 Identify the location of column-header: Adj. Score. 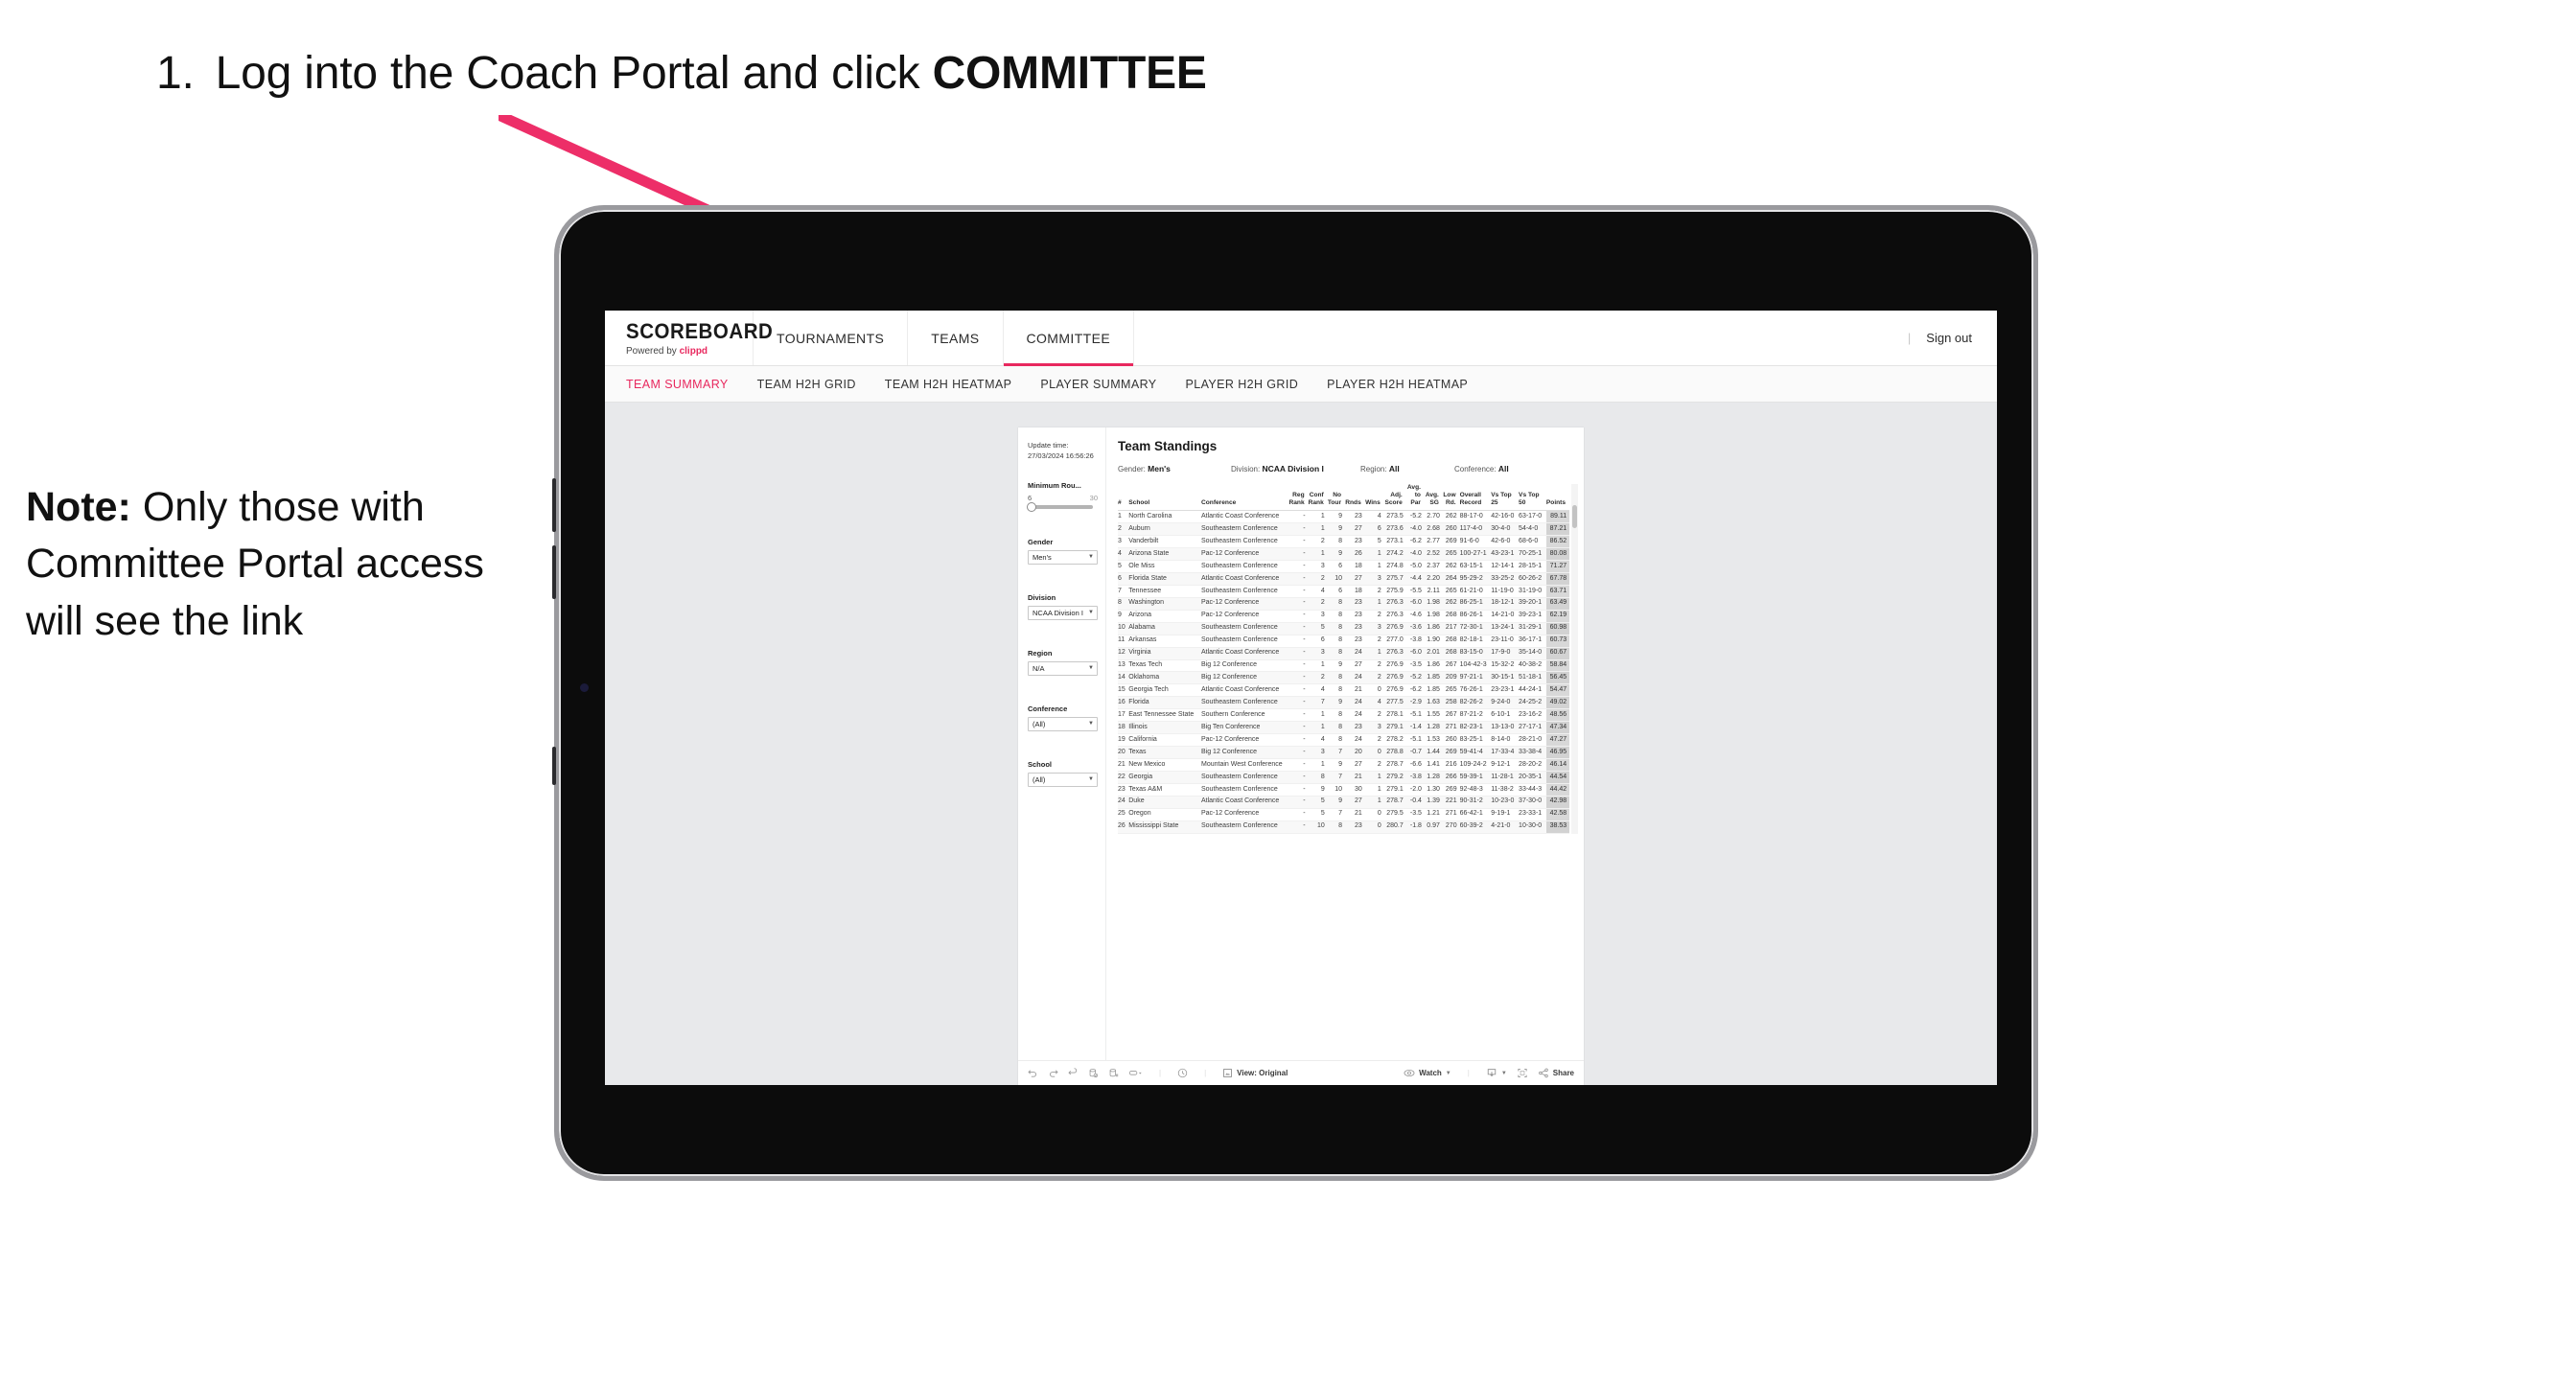
(1394, 498).